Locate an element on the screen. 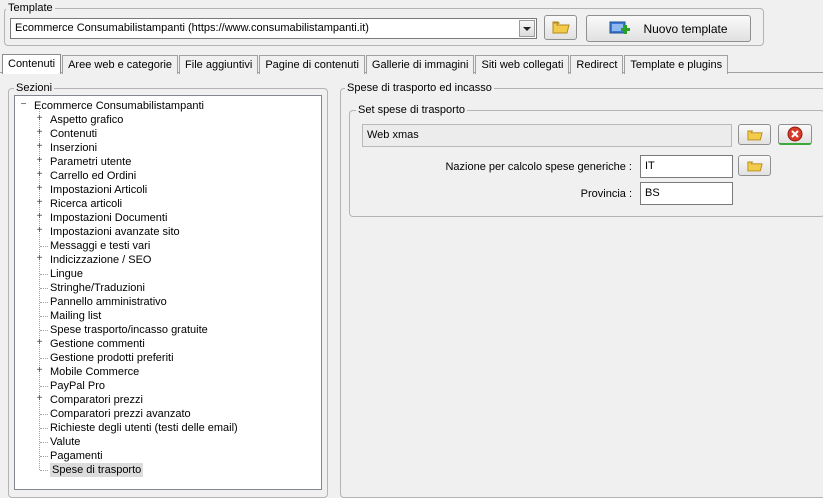 Image resolution: width=823 pixels, height=498 pixels. tree-item-label: Gestione commenti is located at coordinates (97, 344).